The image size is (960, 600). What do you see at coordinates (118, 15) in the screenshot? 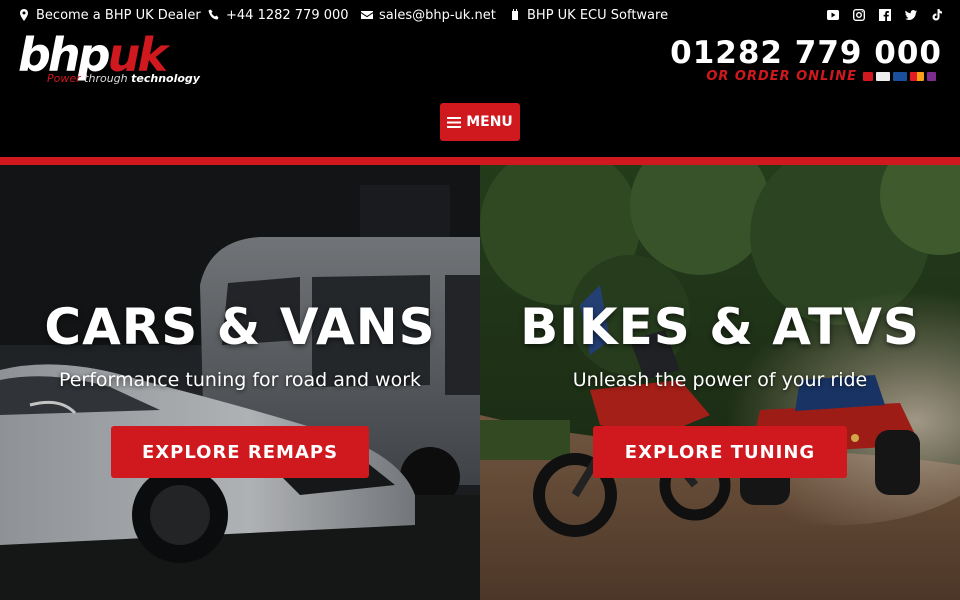
I see `dealer-link-label: Become a BHP UK Dealer` at bounding box center [118, 15].